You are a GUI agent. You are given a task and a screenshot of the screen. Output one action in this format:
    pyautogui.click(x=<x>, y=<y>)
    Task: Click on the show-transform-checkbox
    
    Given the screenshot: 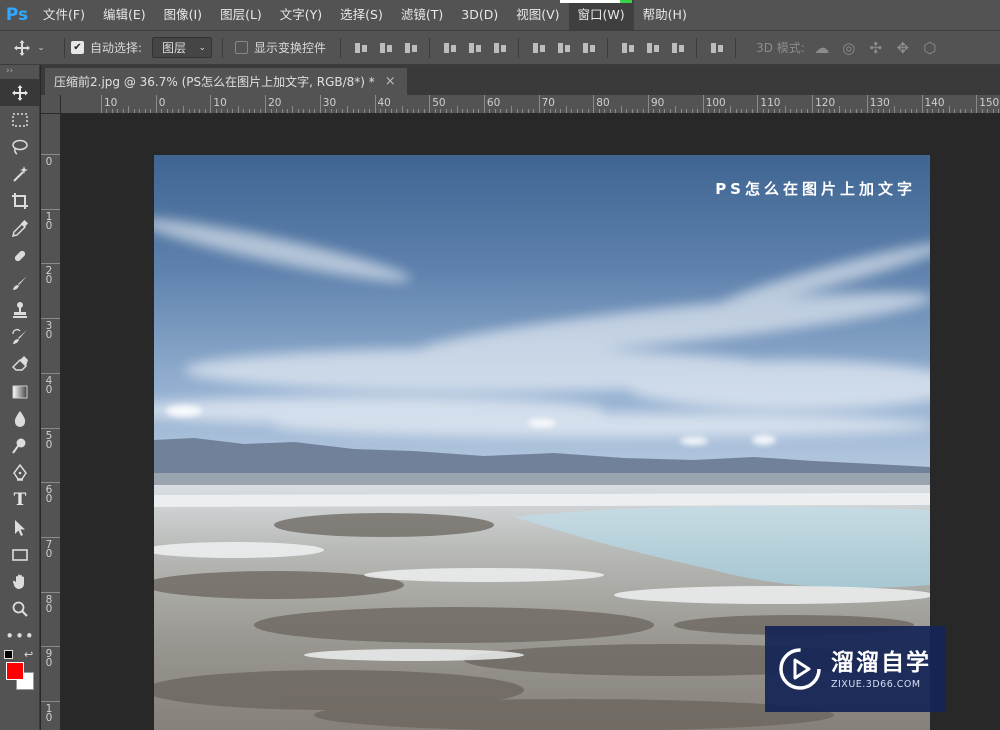 What is the action you would take?
    pyautogui.click(x=242, y=47)
    